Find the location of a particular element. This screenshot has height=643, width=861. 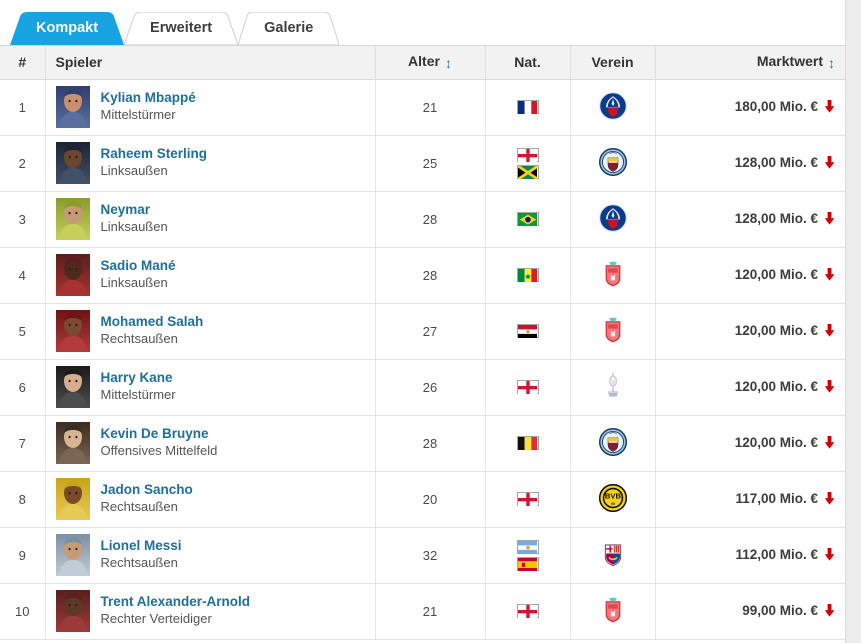

tab-erweitert: Erweitert is located at coordinates (181, 28).